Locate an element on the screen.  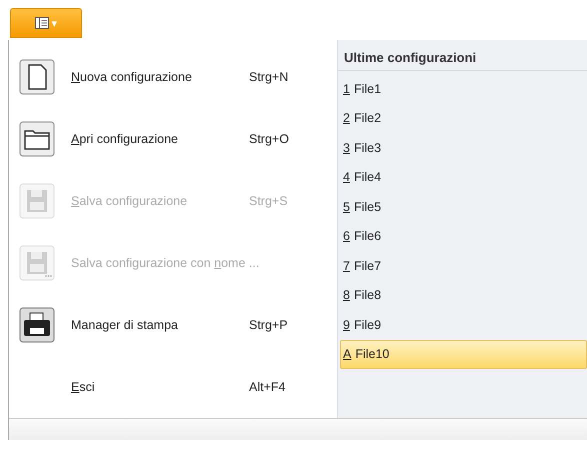
shortcut-label: Strg+O is located at coordinates (269, 139).